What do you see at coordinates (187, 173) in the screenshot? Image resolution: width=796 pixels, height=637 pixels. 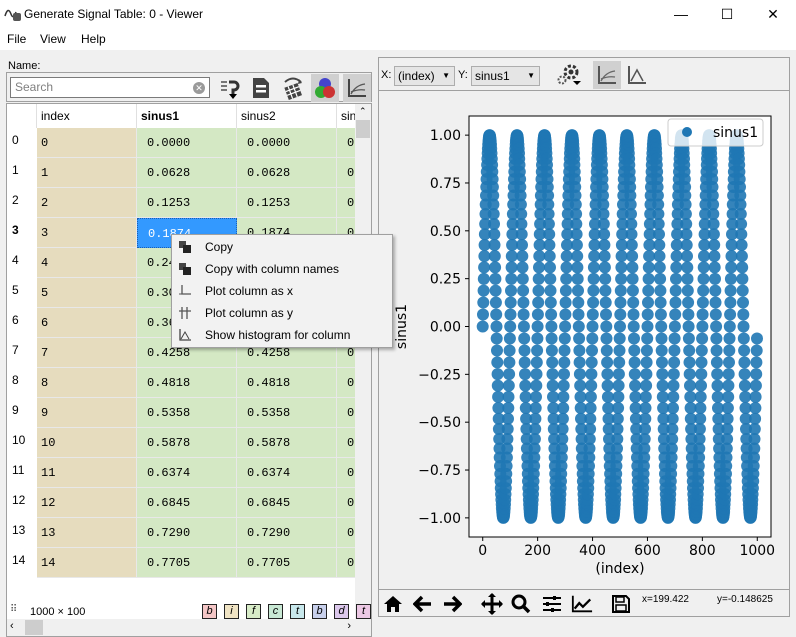 I see `table-cell-sinus1: 0.0628` at bounding box center [187, 173].